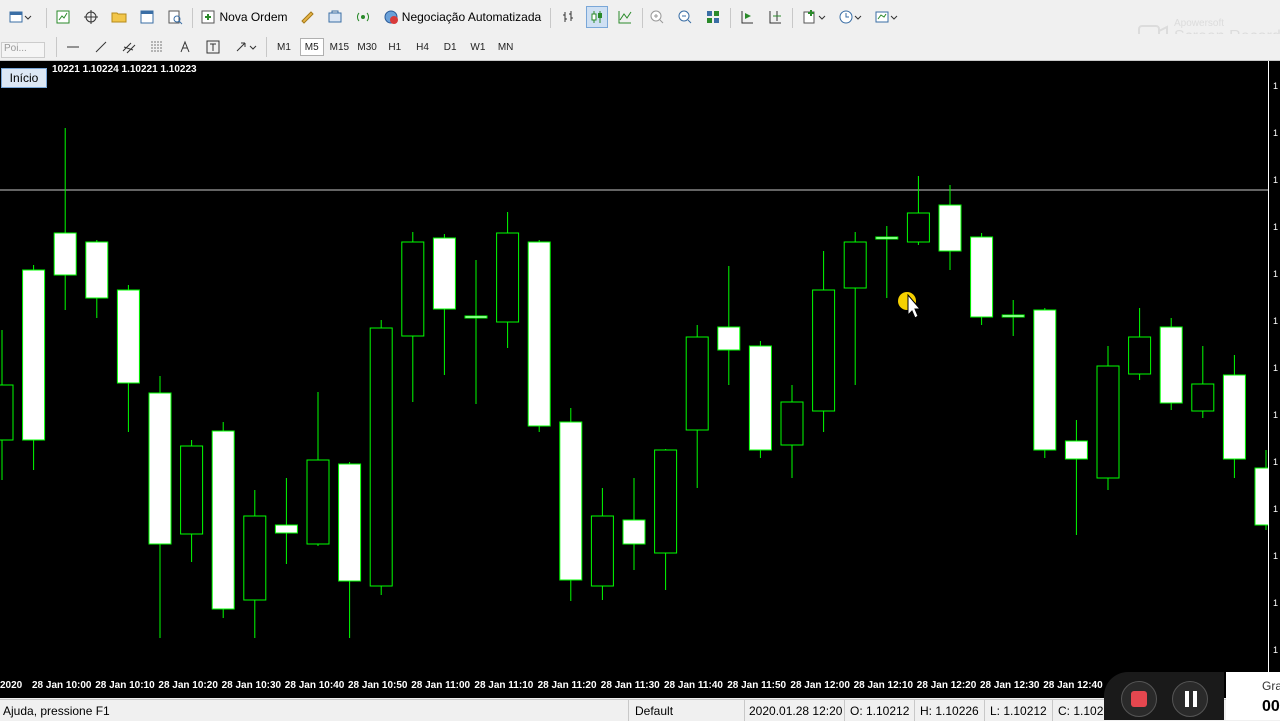  Describe the element at coordinates (423, 47) in the screenshot. I see `timeframe-h4: H4` at that location.